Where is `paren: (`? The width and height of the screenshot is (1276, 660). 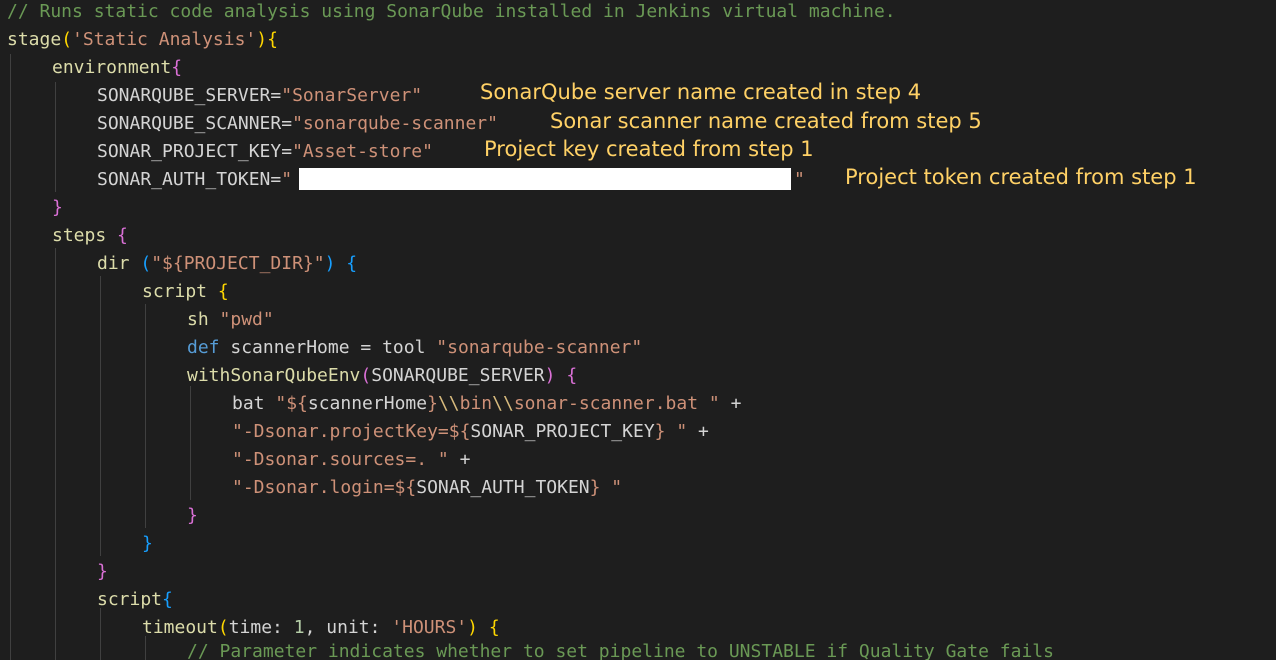 paren: ( is located at coordinates (67, 39).